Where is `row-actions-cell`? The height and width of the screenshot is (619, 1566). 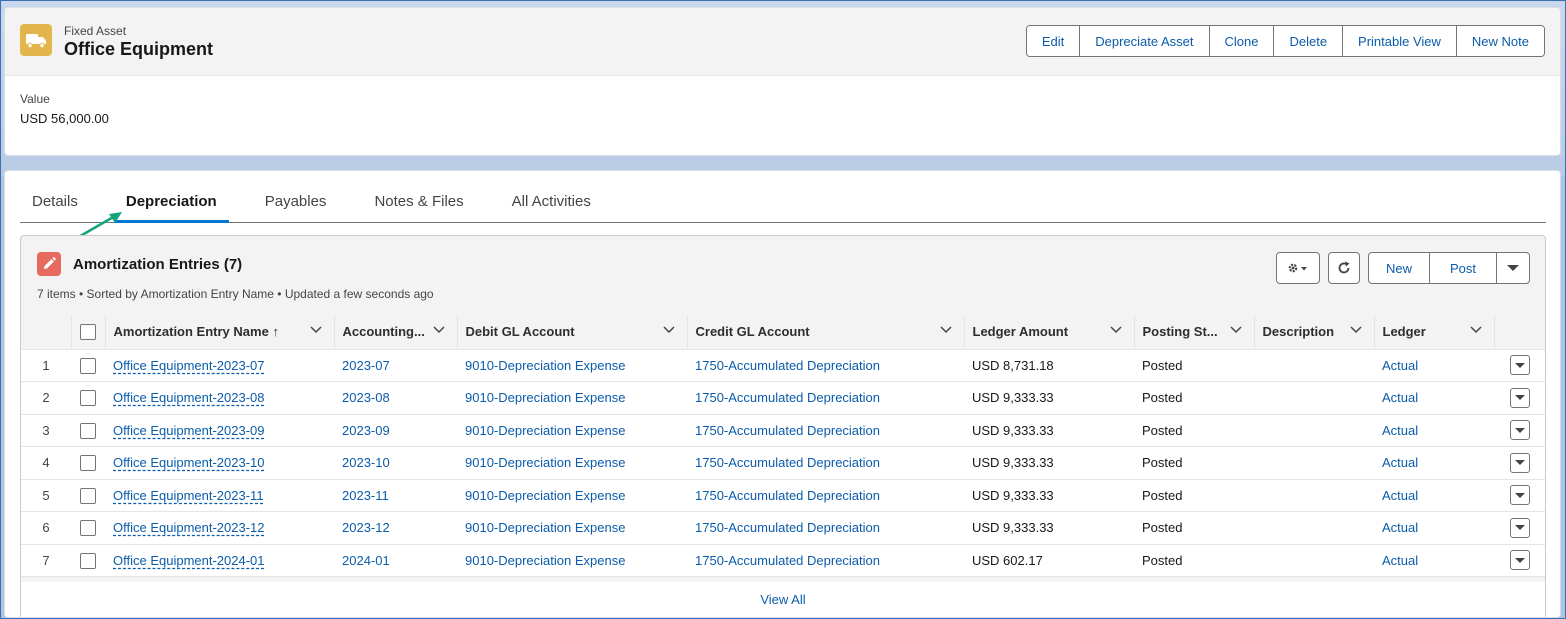 row-actions-cell is located at coordinates (1519, 528).